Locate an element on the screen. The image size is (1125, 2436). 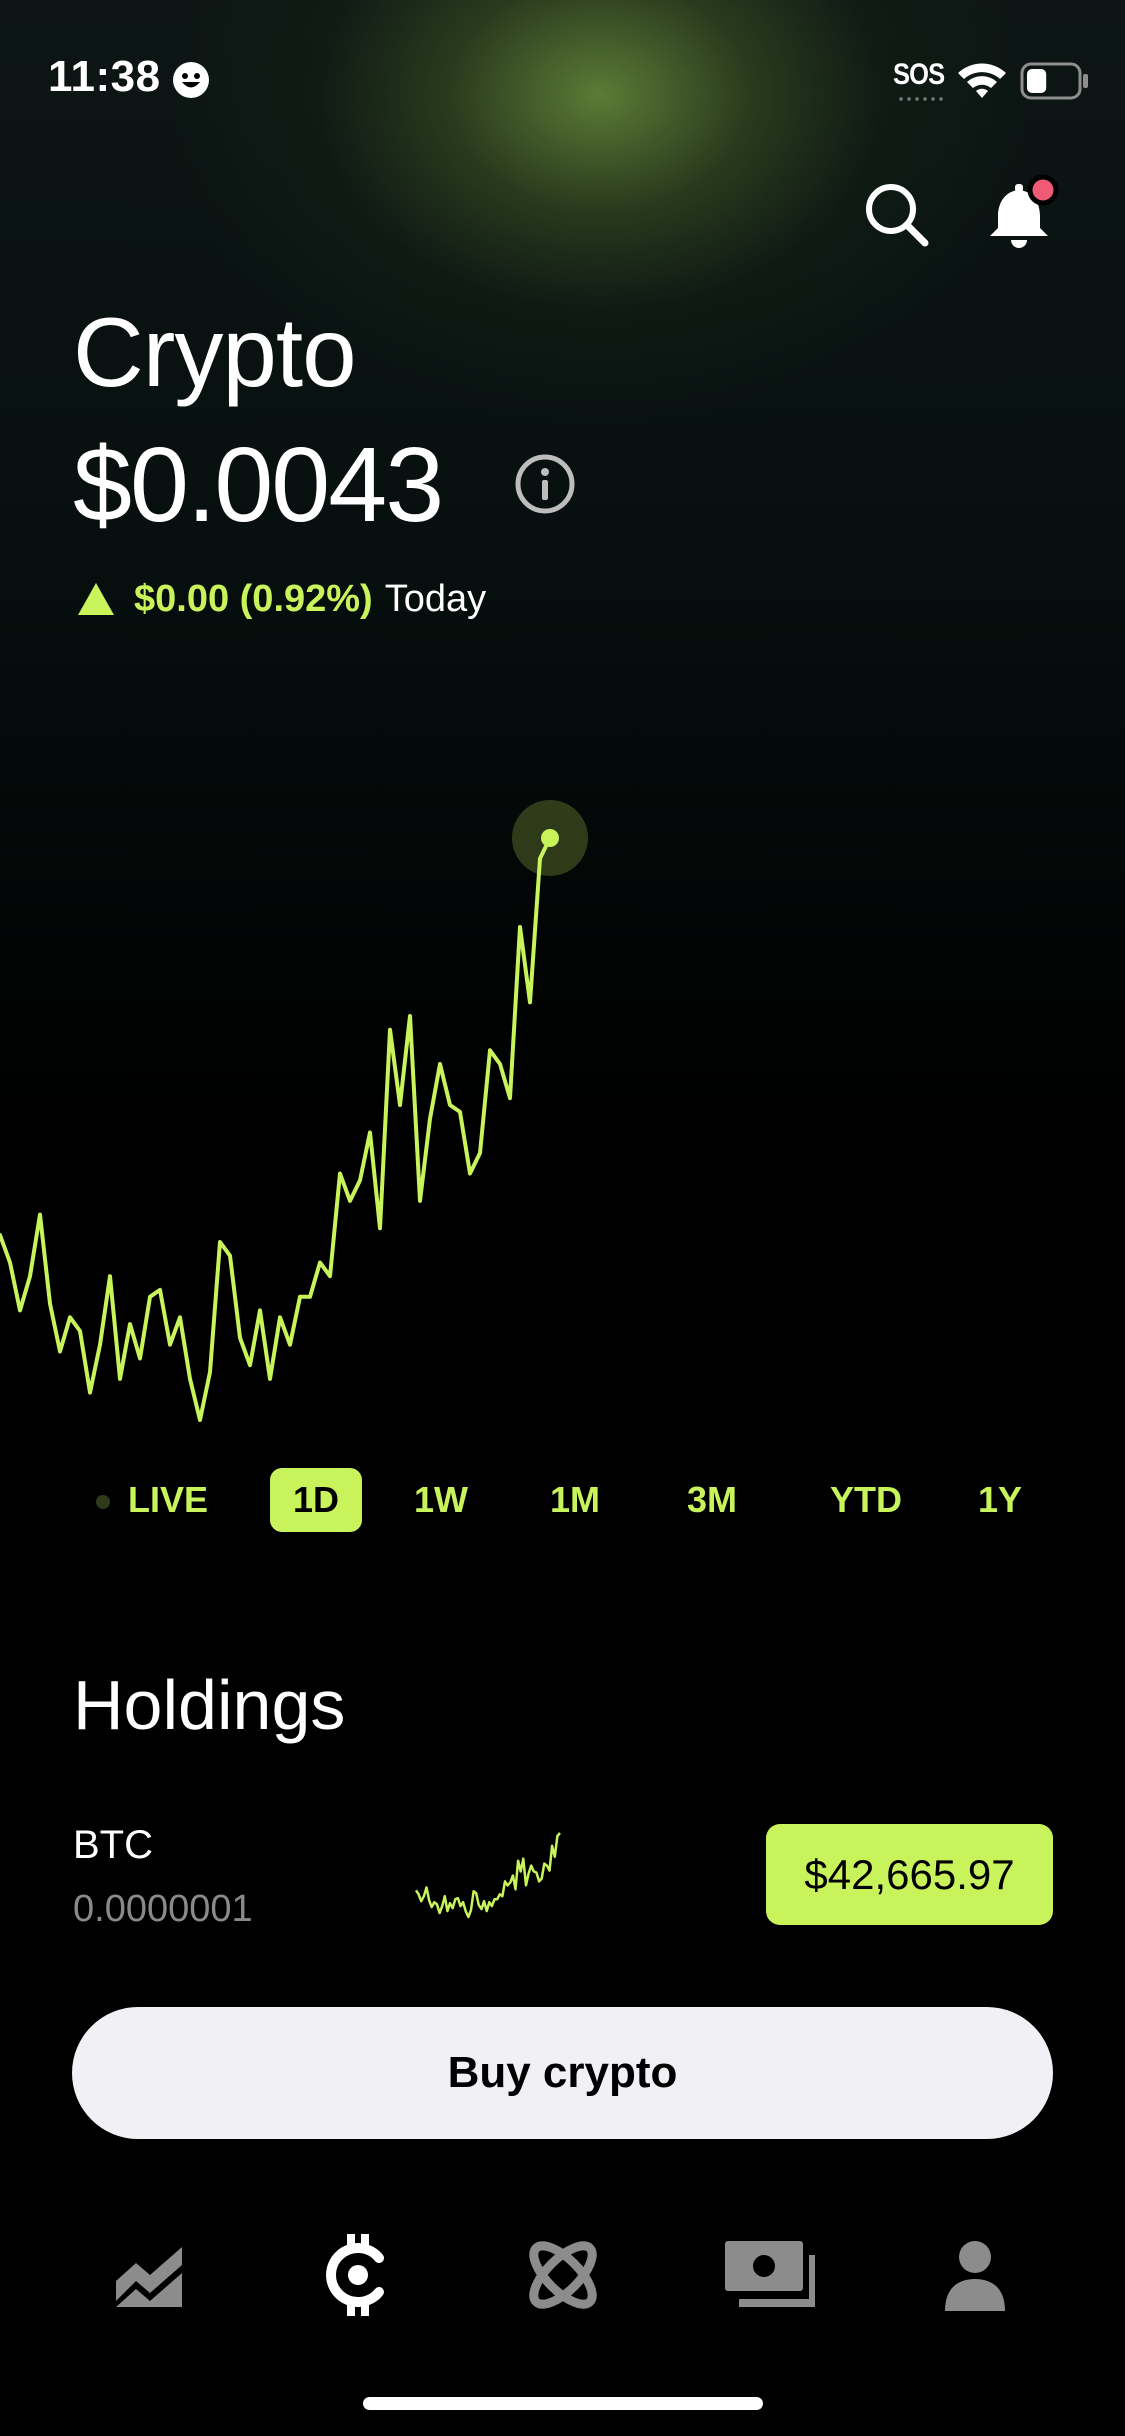
portfolio-balance: $0.0043 is located at coordinates (258, 485).